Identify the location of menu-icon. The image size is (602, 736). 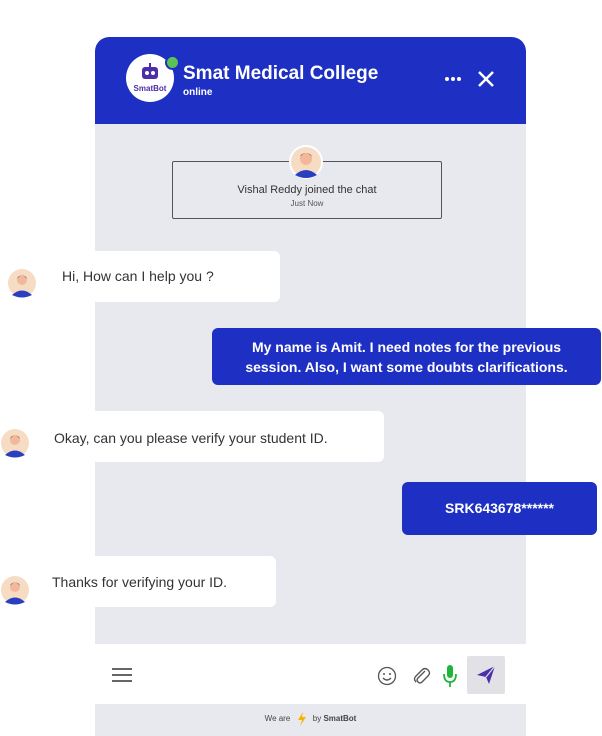
(122, 675).